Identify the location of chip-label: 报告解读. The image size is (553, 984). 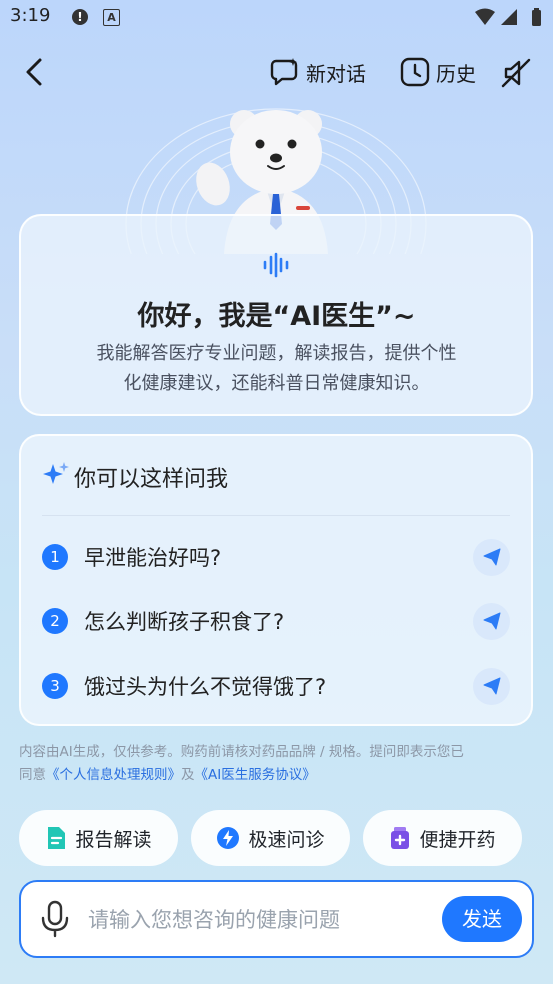
(113, 839).